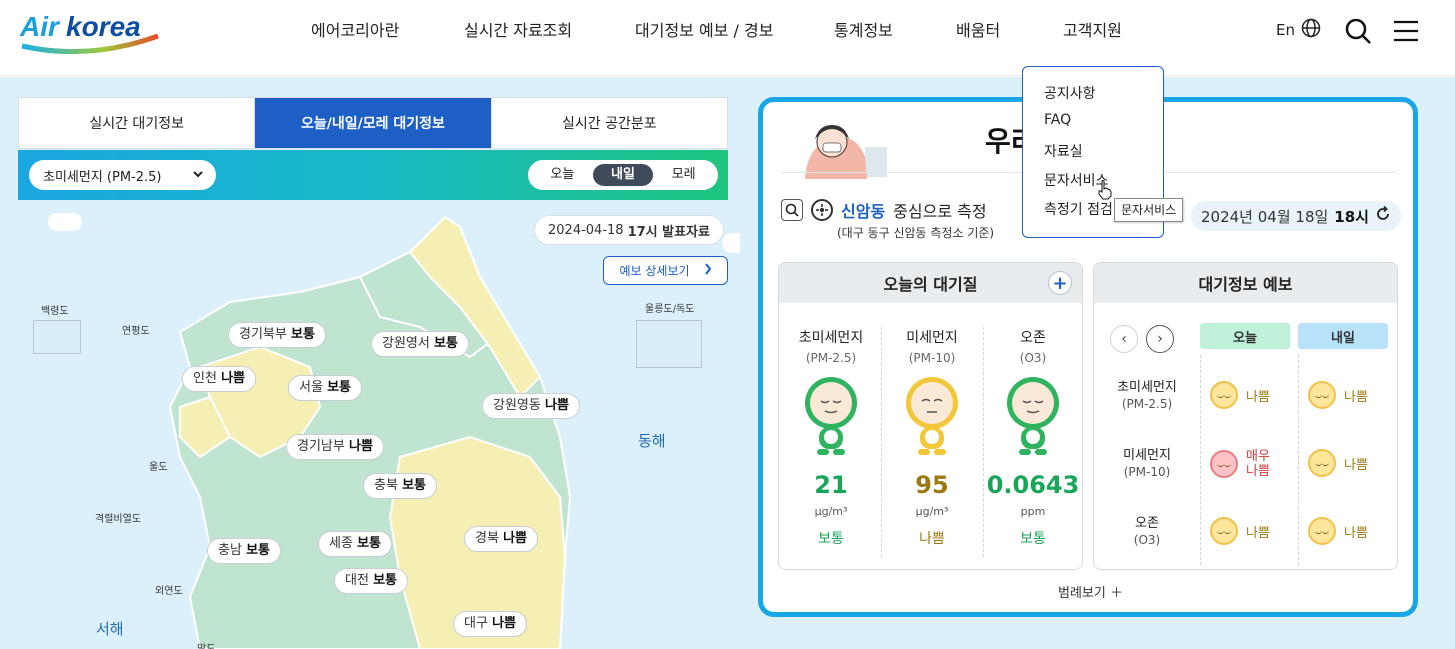 Image resolution: width=1455 pixels, height=649 pixels. What do you see at coordinates (158, 467) in the screenshot?
I see `island-label: 울도` at bounding box center [158, 467].